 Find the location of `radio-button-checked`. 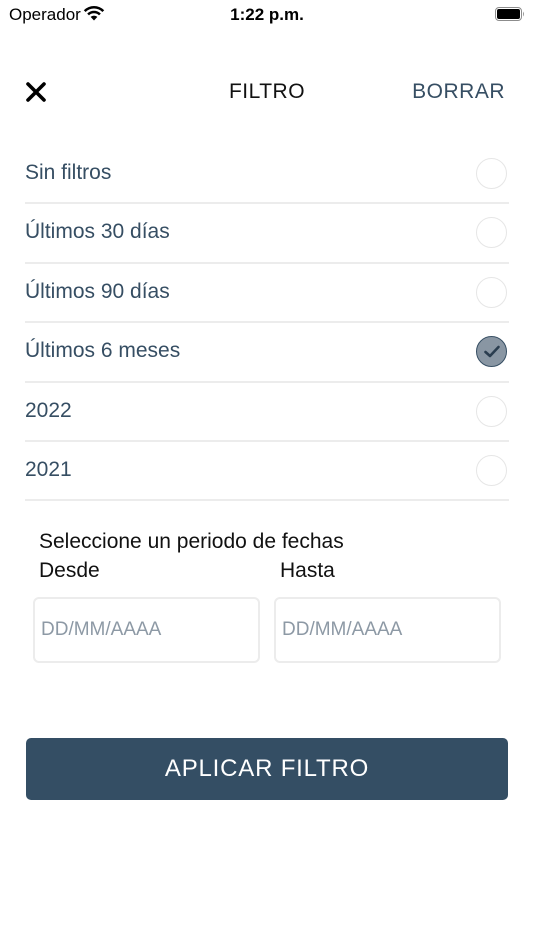

radio-button-checked is located at coordinates (491, 352).